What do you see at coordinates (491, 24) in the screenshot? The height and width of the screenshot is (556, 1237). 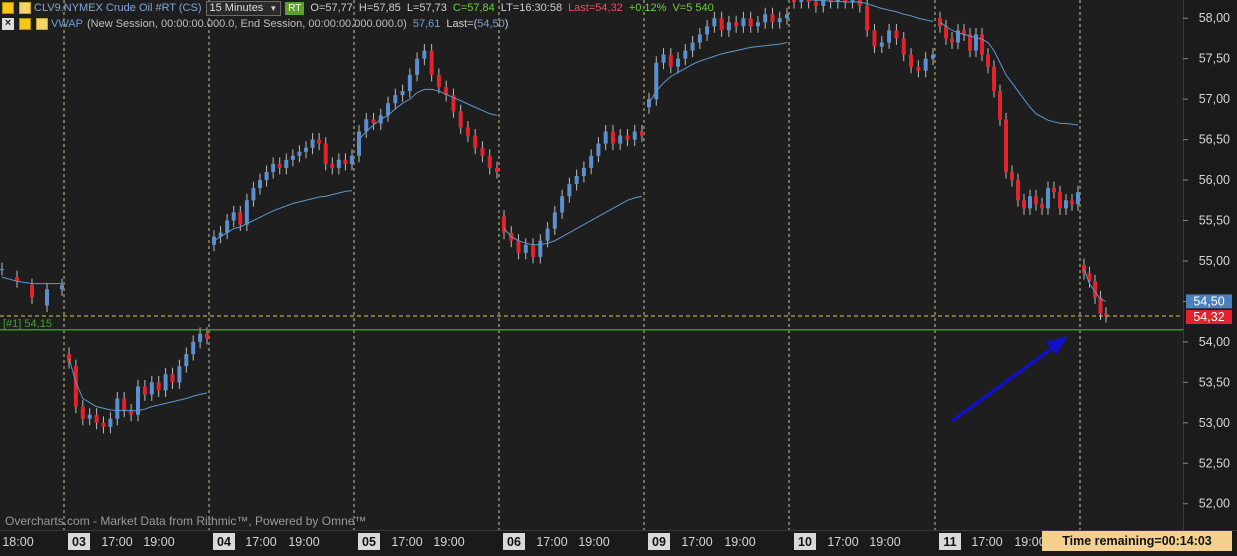 I see `vwap-last-value: 54,50` at bounding box center [491, 24].